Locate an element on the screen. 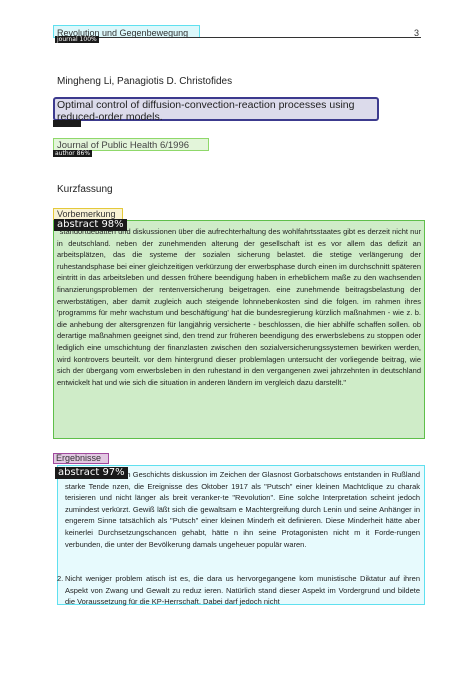  authors-line: Mingheng Li, Panagiotis D. Christofides is located at coordinates (145, 81).